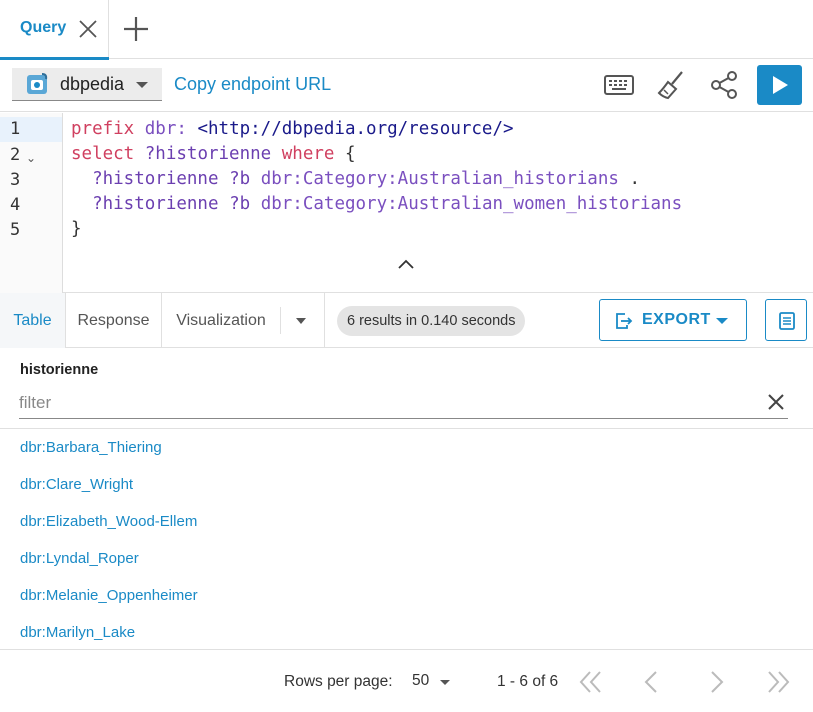  I want to click on table-row: dbr:Barbara_Thiering, so click(406, 447).